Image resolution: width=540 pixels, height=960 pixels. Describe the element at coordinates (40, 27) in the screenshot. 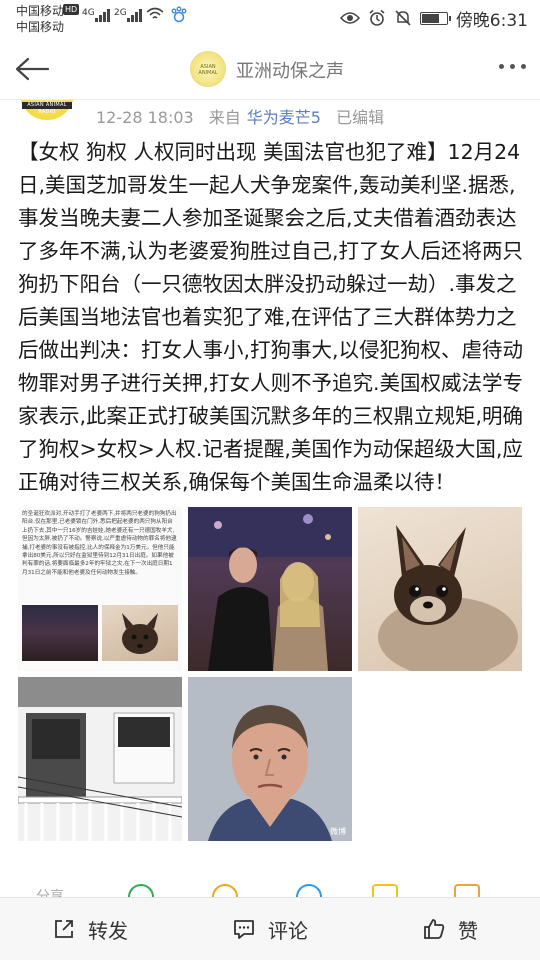

I see `carrier-label-2: 中国移动` at that location.